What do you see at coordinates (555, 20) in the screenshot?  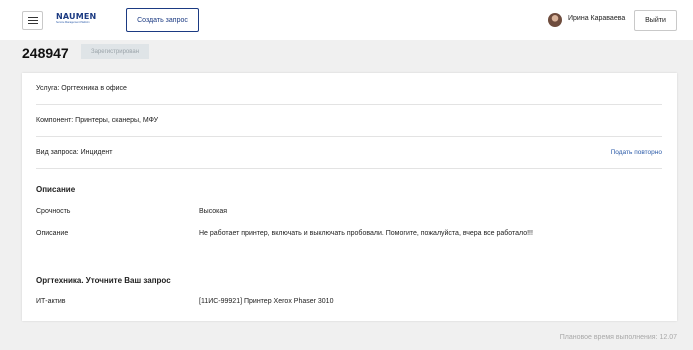 I see `user-avatar` at bounding box center [555, 20].